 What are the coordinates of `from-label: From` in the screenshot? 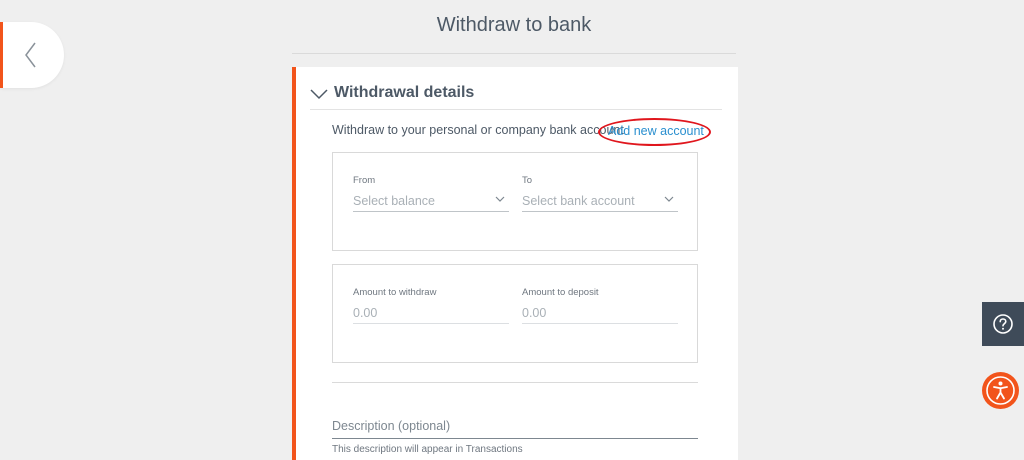 It's located at (364, 180).